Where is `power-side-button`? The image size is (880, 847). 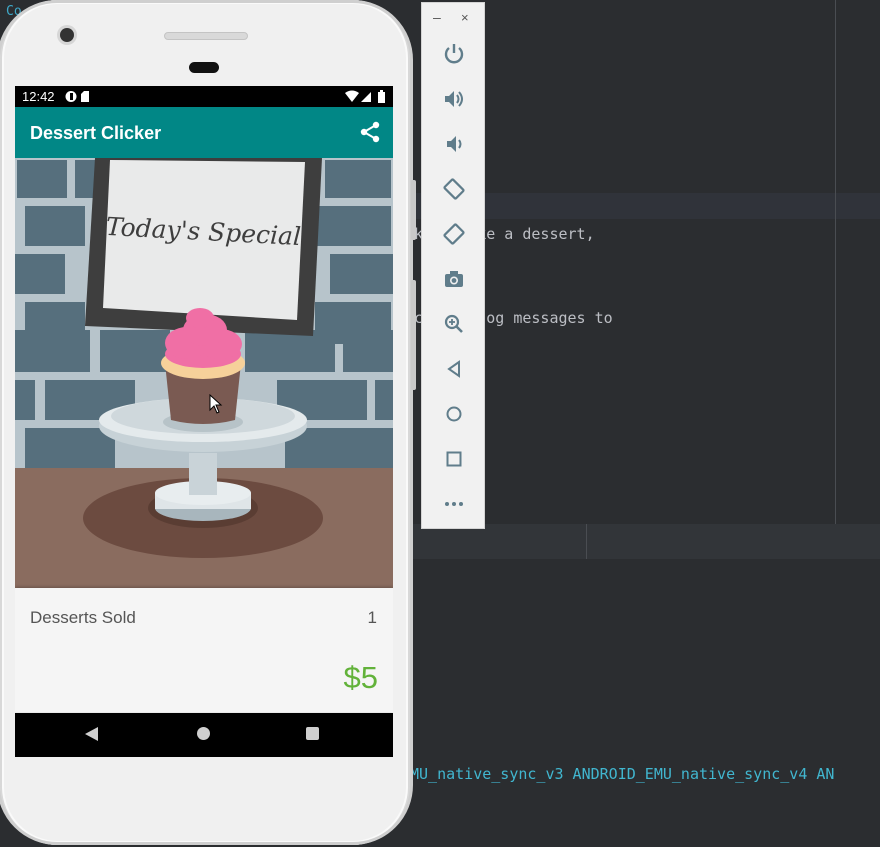
power-side-button is located at coordinates (413, 210).